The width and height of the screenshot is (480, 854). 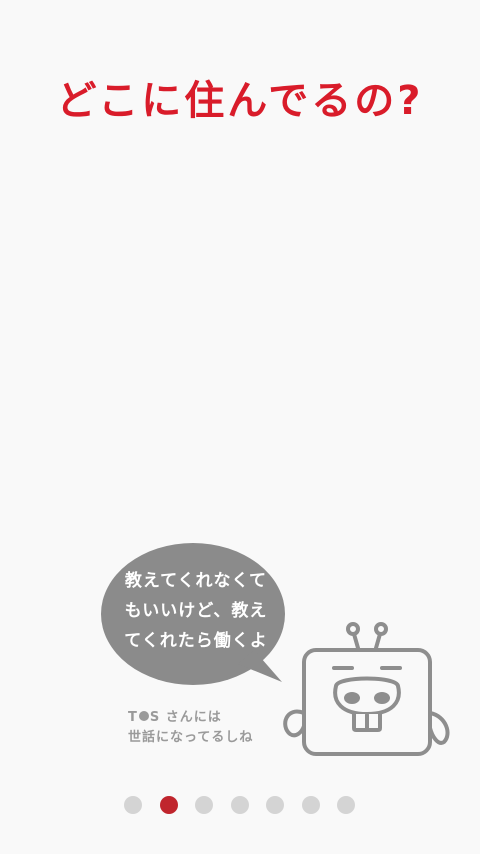 I want to click on caption-prefix: T, so click(x=133, y=717).